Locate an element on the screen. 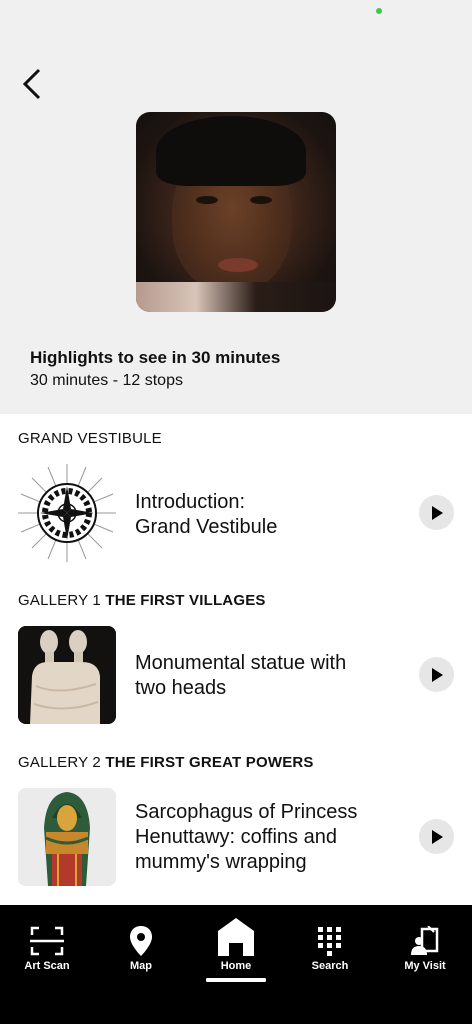 The width and height of the screenshot is (472, 1024). portrait-collar is located at coordinates (236, 297).